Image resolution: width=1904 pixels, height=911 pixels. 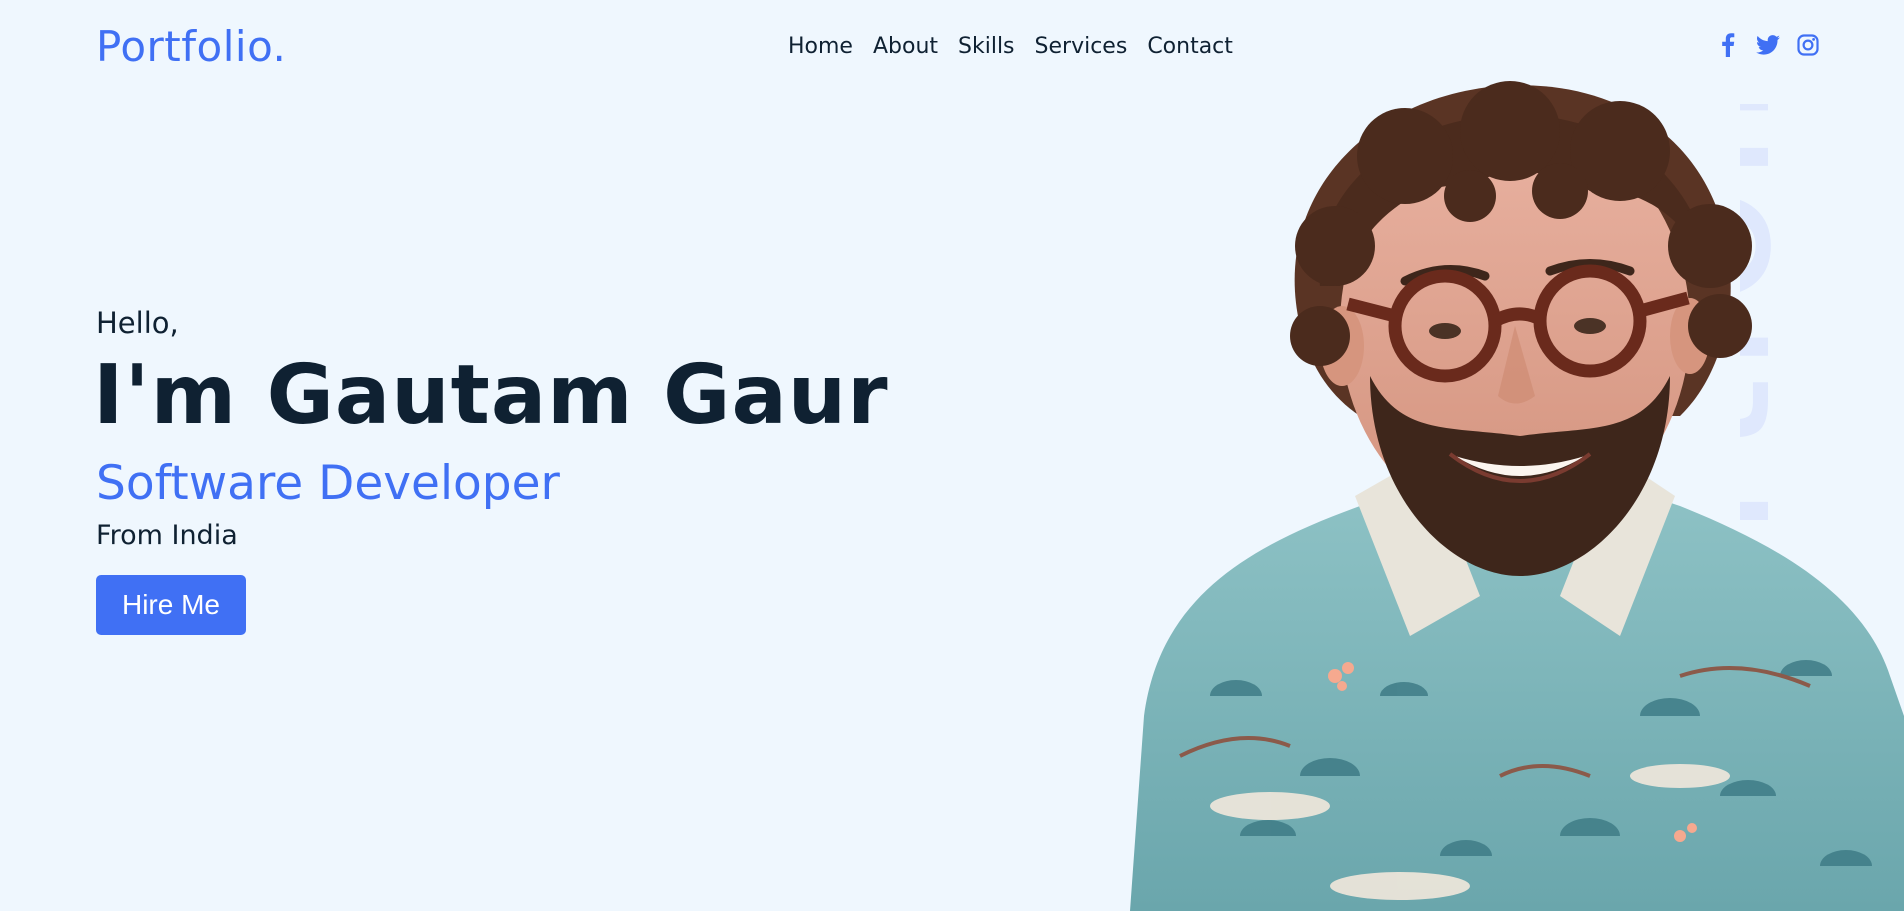 What do you see at coordinates (491, 395) in the screenshot?
I see `hero-name: I'm Gautam Gaur` at bounding box center [491, 395].